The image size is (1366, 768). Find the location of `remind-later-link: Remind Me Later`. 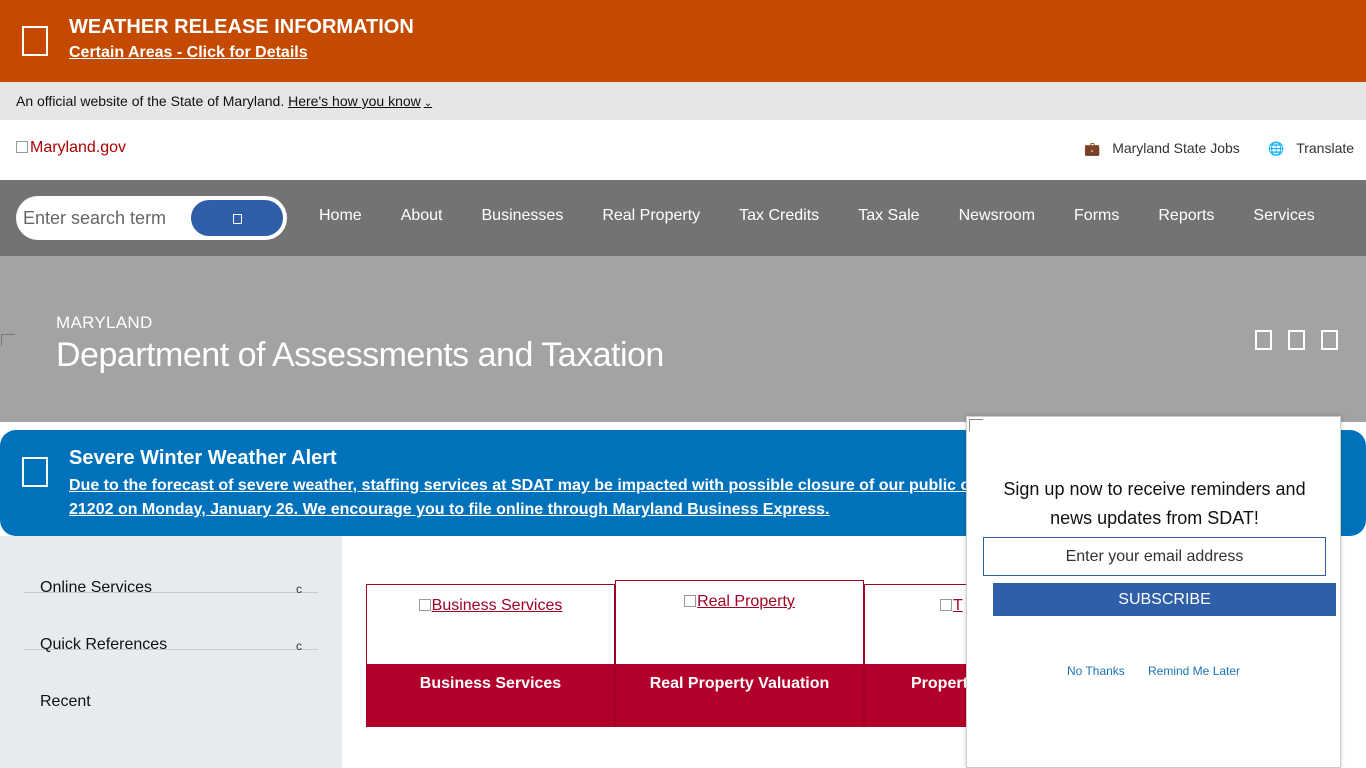

remind-later-link: Remind Me Later is located at coordinates (1194, 671).